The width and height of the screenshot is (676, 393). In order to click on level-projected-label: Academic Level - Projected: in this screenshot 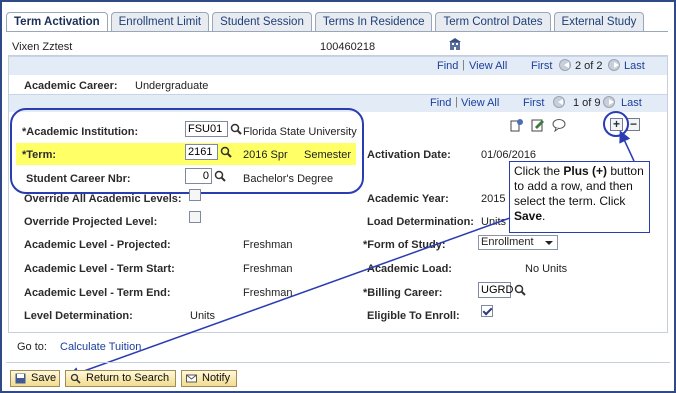, I will do `click(97, 245)`.